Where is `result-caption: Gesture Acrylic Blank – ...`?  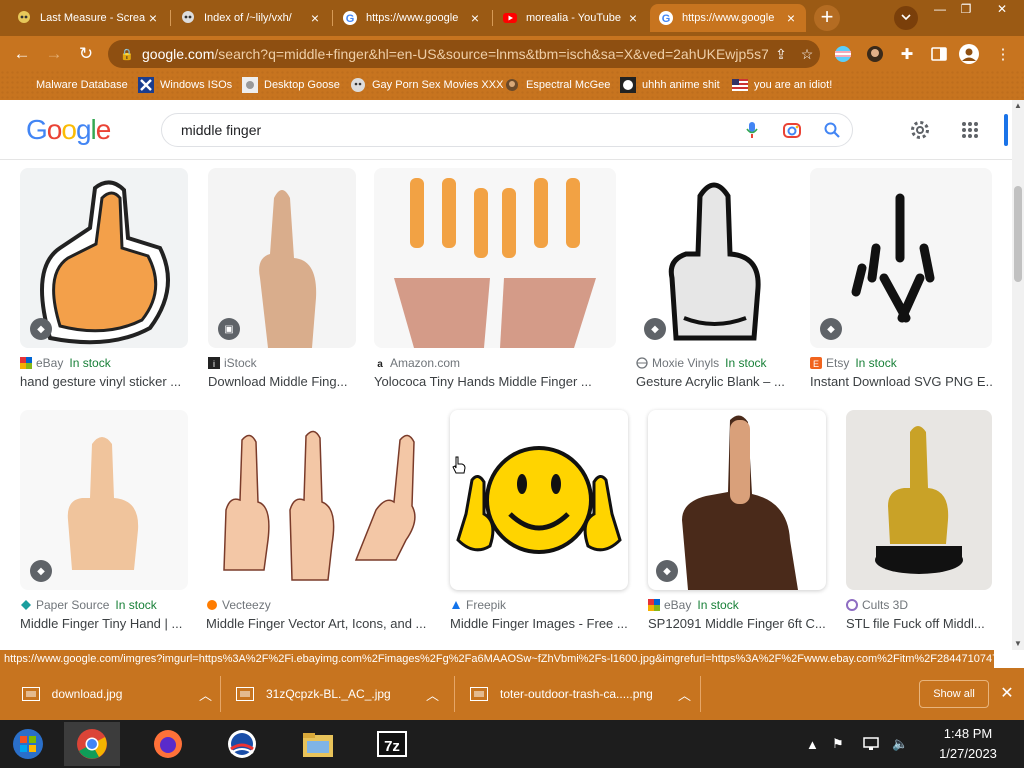 result-caption: Gesture Acrylic Blank – ... is located at coordinates (714, 381).